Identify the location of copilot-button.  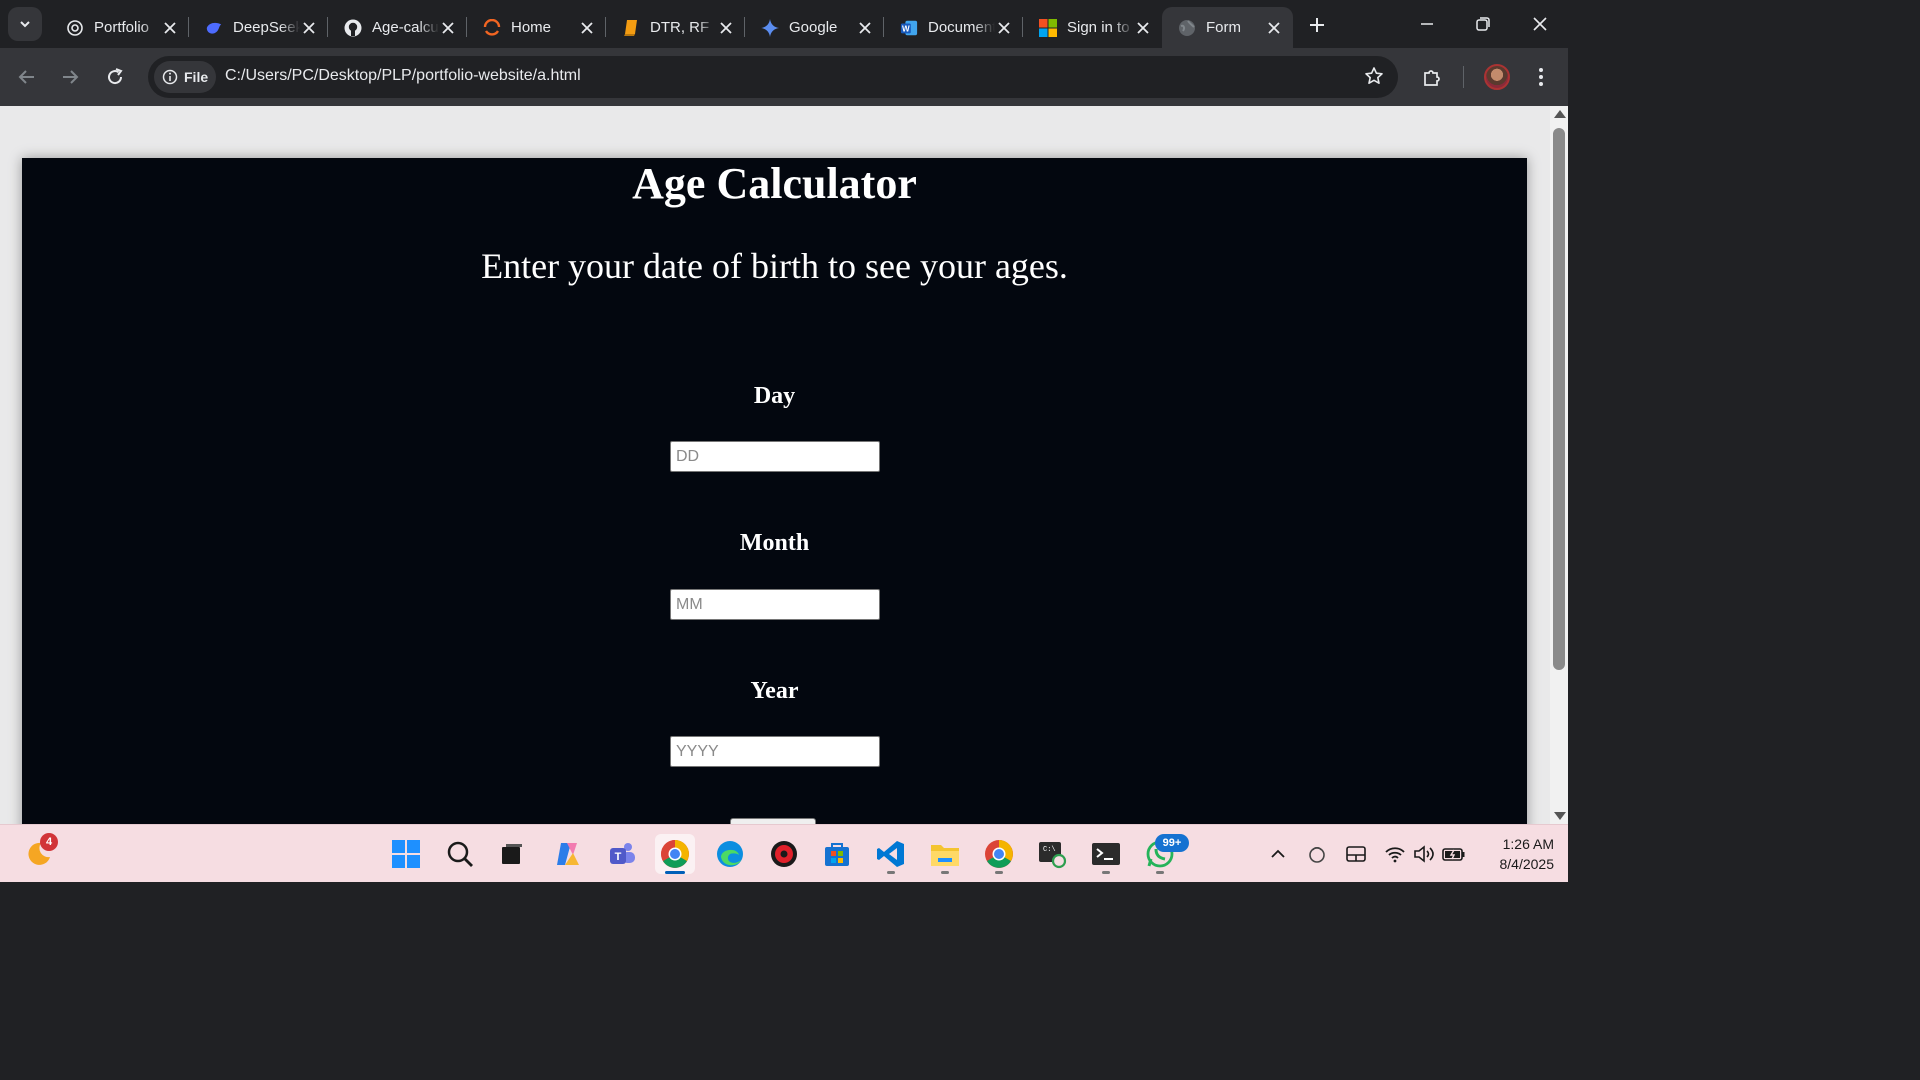
(568, 854).